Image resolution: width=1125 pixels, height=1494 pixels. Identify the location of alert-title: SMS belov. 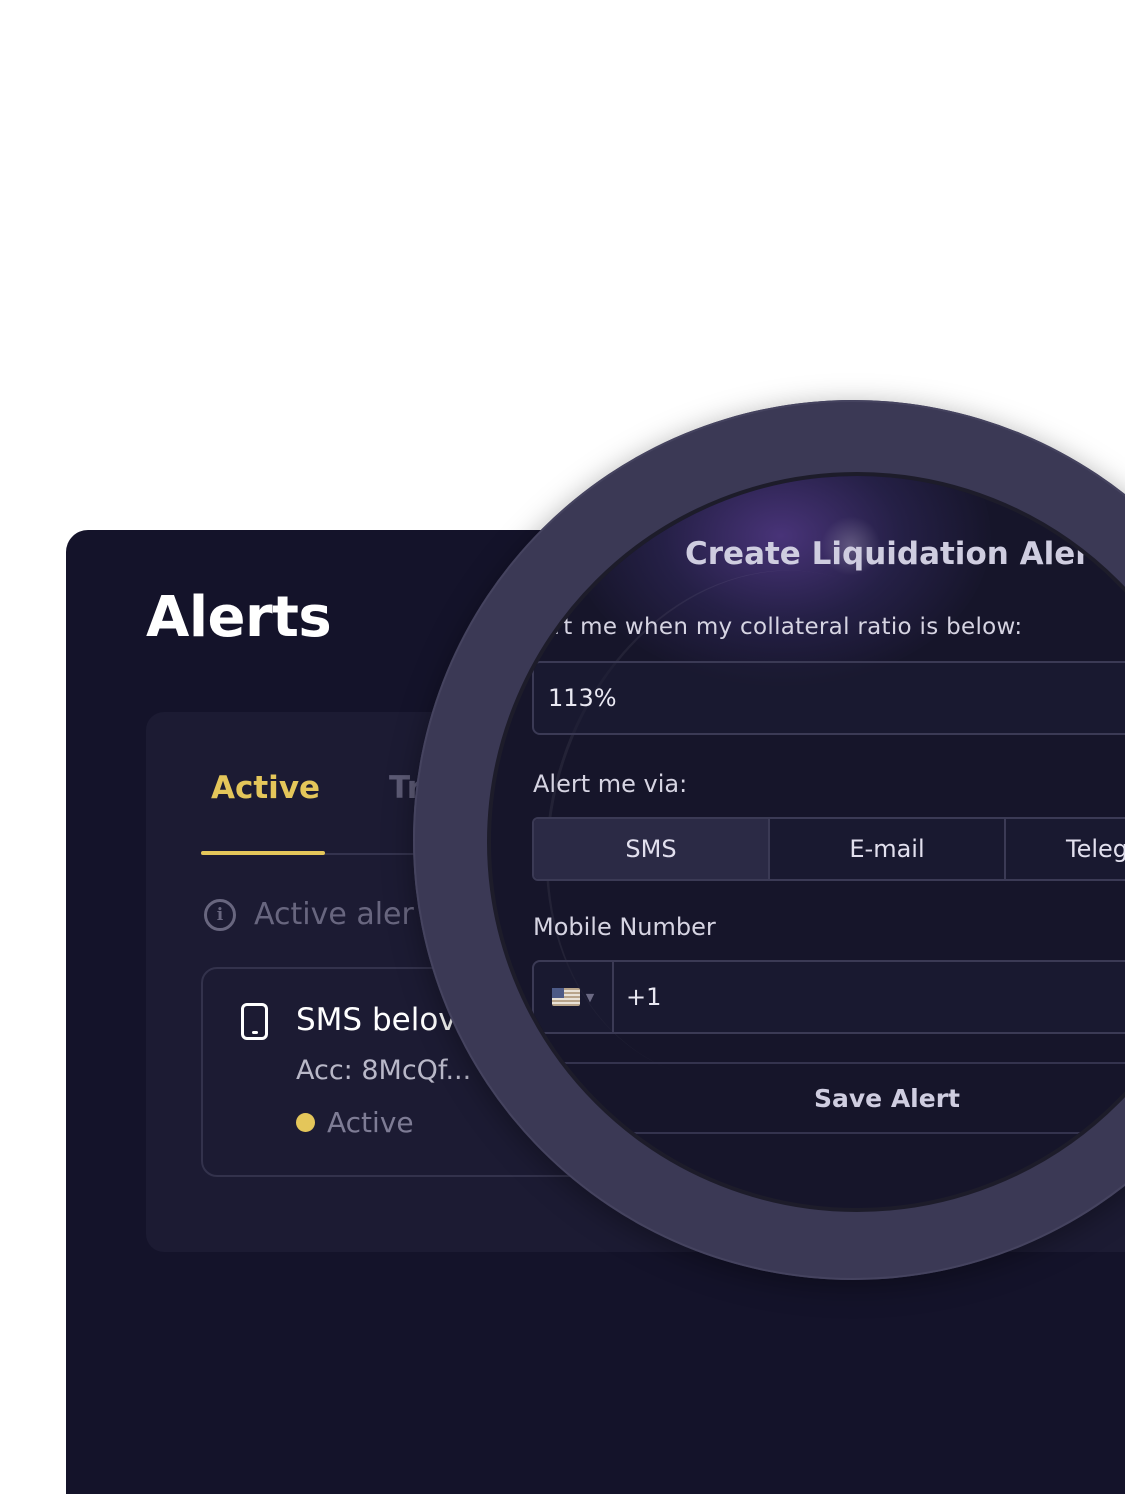
(376, 1020).